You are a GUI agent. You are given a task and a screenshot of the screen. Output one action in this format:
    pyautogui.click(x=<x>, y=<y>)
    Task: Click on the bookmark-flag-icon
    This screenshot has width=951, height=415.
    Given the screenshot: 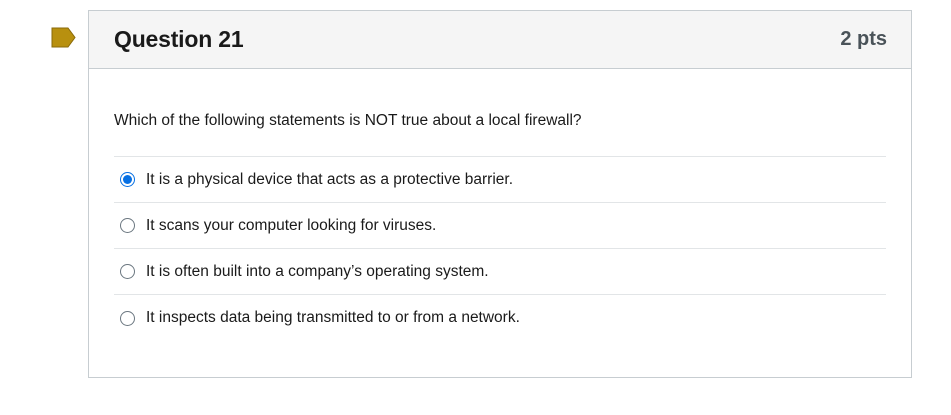 What is the action you would take?
    pyautogui.click(x=63, y=37)
    